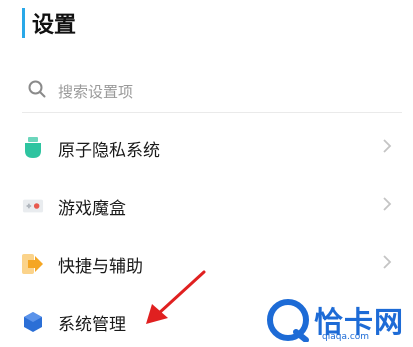  What do you see at coordinates (33, 322) in the screenshot?
I see `system-hexagon-icon` at bounding box center [33, 322].